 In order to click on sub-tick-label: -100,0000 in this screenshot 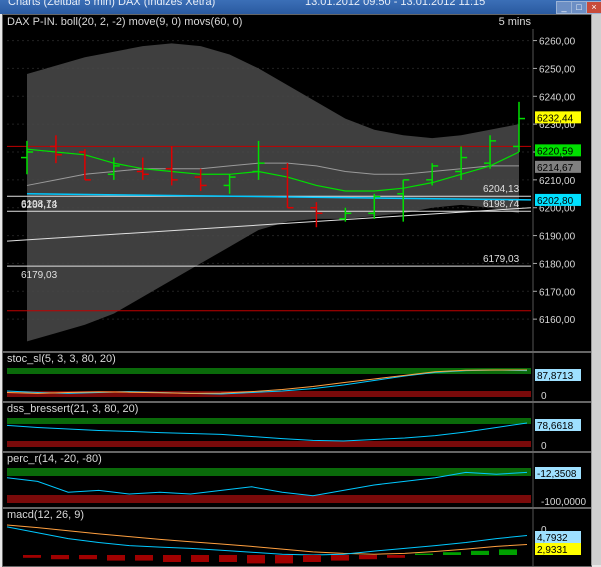, I will do `click(563, 502)`.